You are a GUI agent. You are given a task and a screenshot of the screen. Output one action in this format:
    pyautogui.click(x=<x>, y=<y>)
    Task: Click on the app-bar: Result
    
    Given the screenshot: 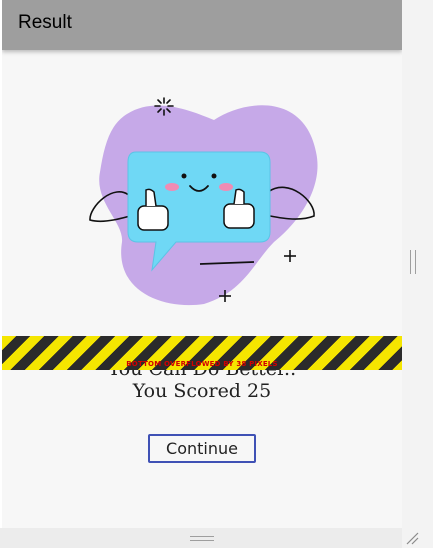 What is the action you would take?
    pyautogui.click(x=202, y=25)
    